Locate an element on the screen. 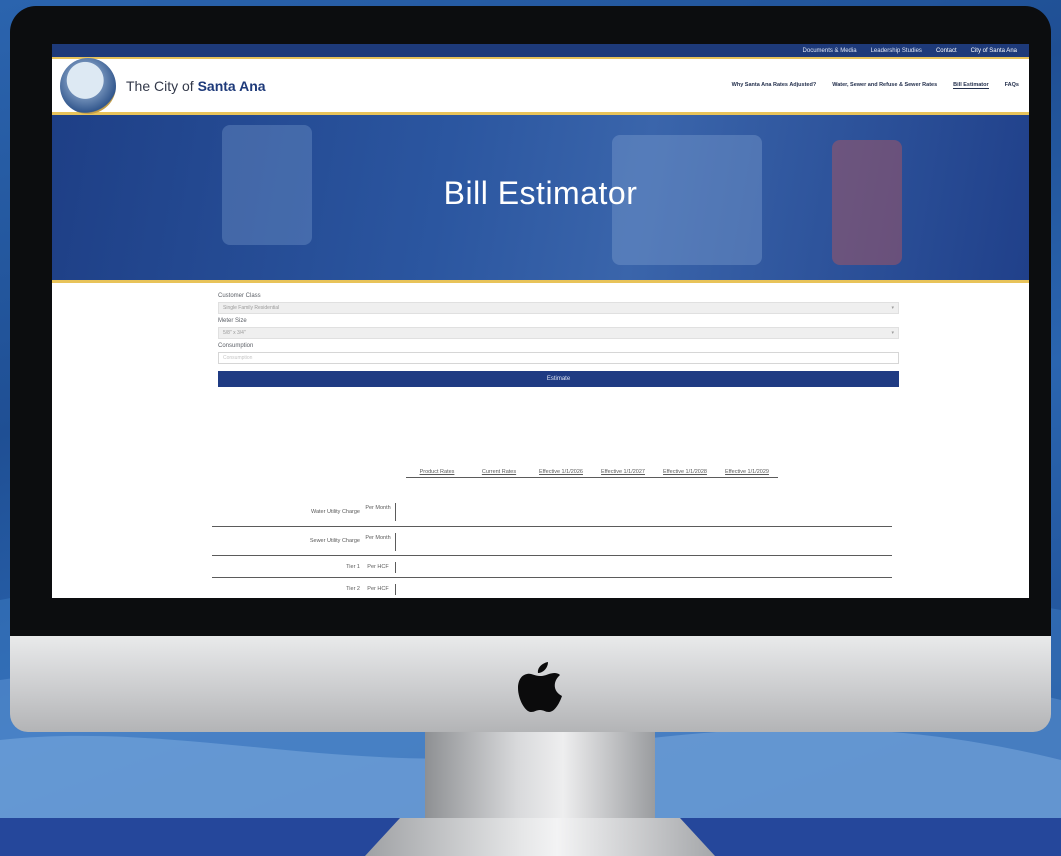 The height and width of the screenshot is (856, 1061). consumption-placeholder: Consumption is located at coordinates (238, 358).